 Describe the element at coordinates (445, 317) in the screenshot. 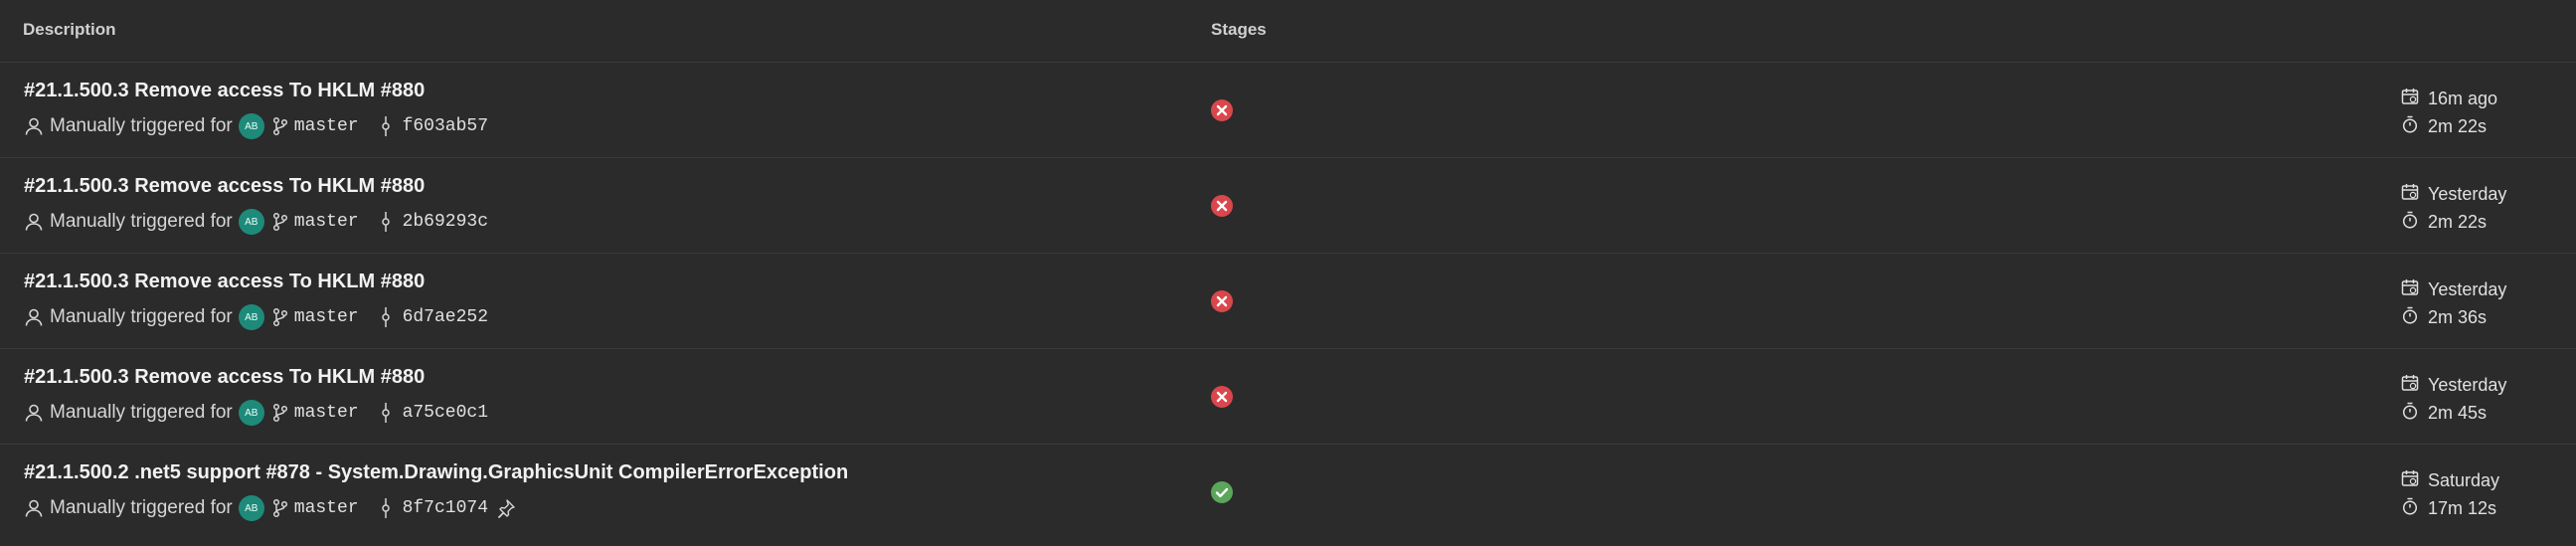

I see `commit-hash: 6d7ae252` at that location.